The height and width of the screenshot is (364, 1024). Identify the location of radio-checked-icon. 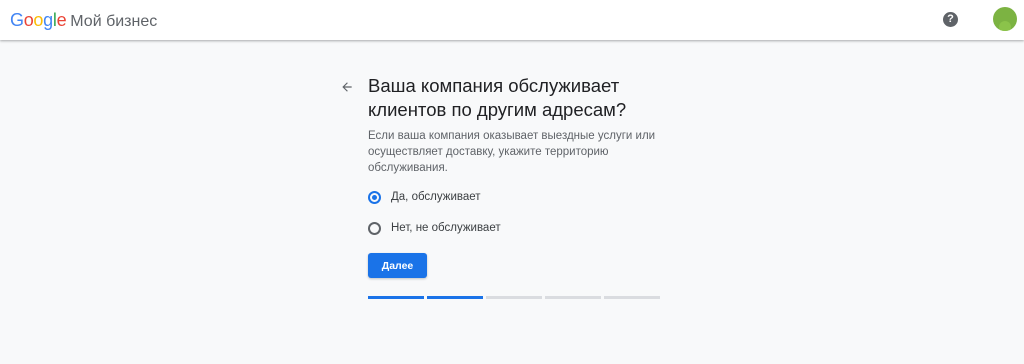
(374, 197).